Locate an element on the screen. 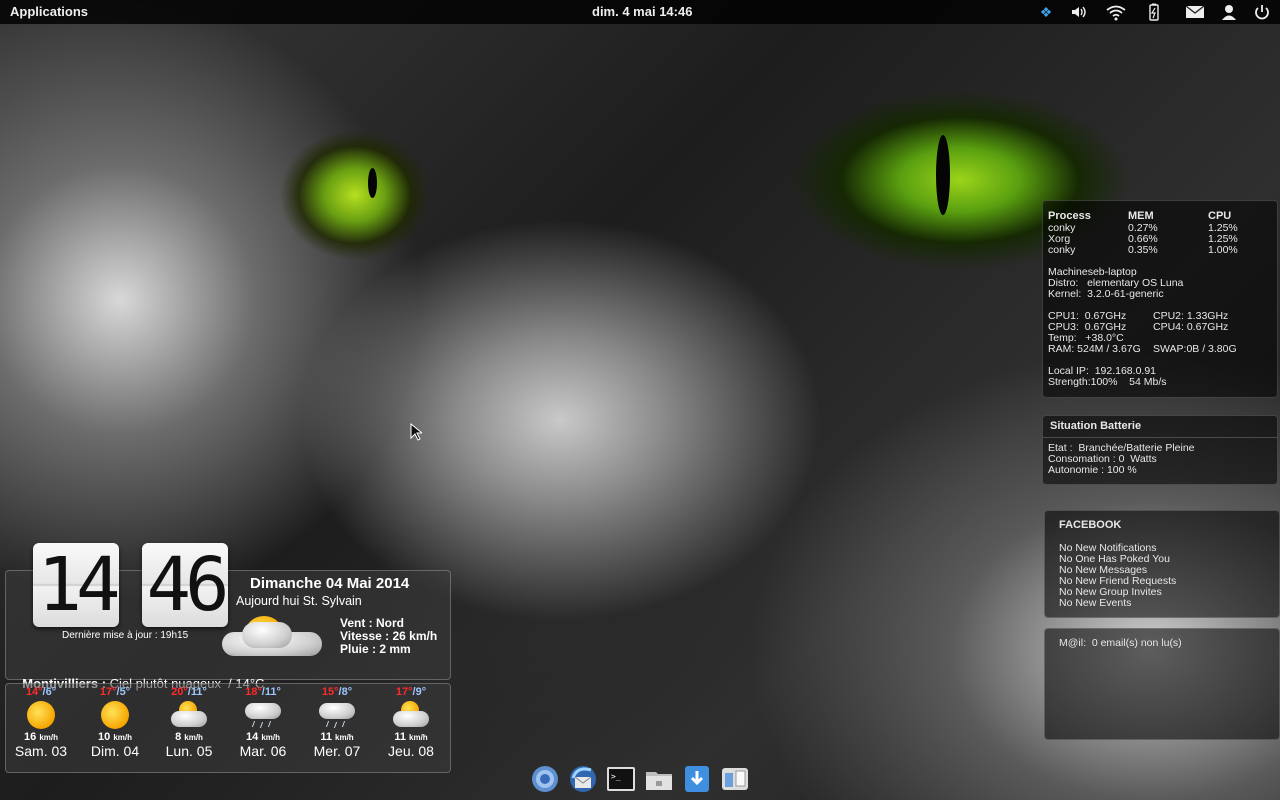  forecast-day-name: Lun. 05 is located at coordinates (189, 751).